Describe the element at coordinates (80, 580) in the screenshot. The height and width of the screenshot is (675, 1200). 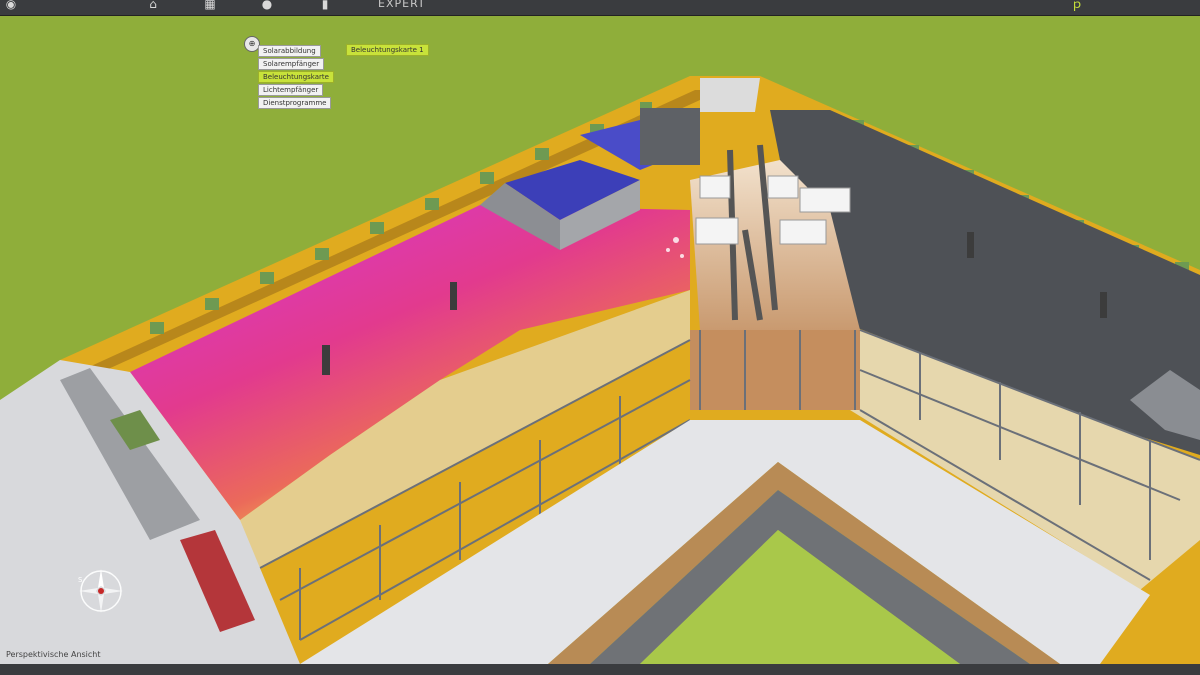
I see `compass-label-s: S` at that location.